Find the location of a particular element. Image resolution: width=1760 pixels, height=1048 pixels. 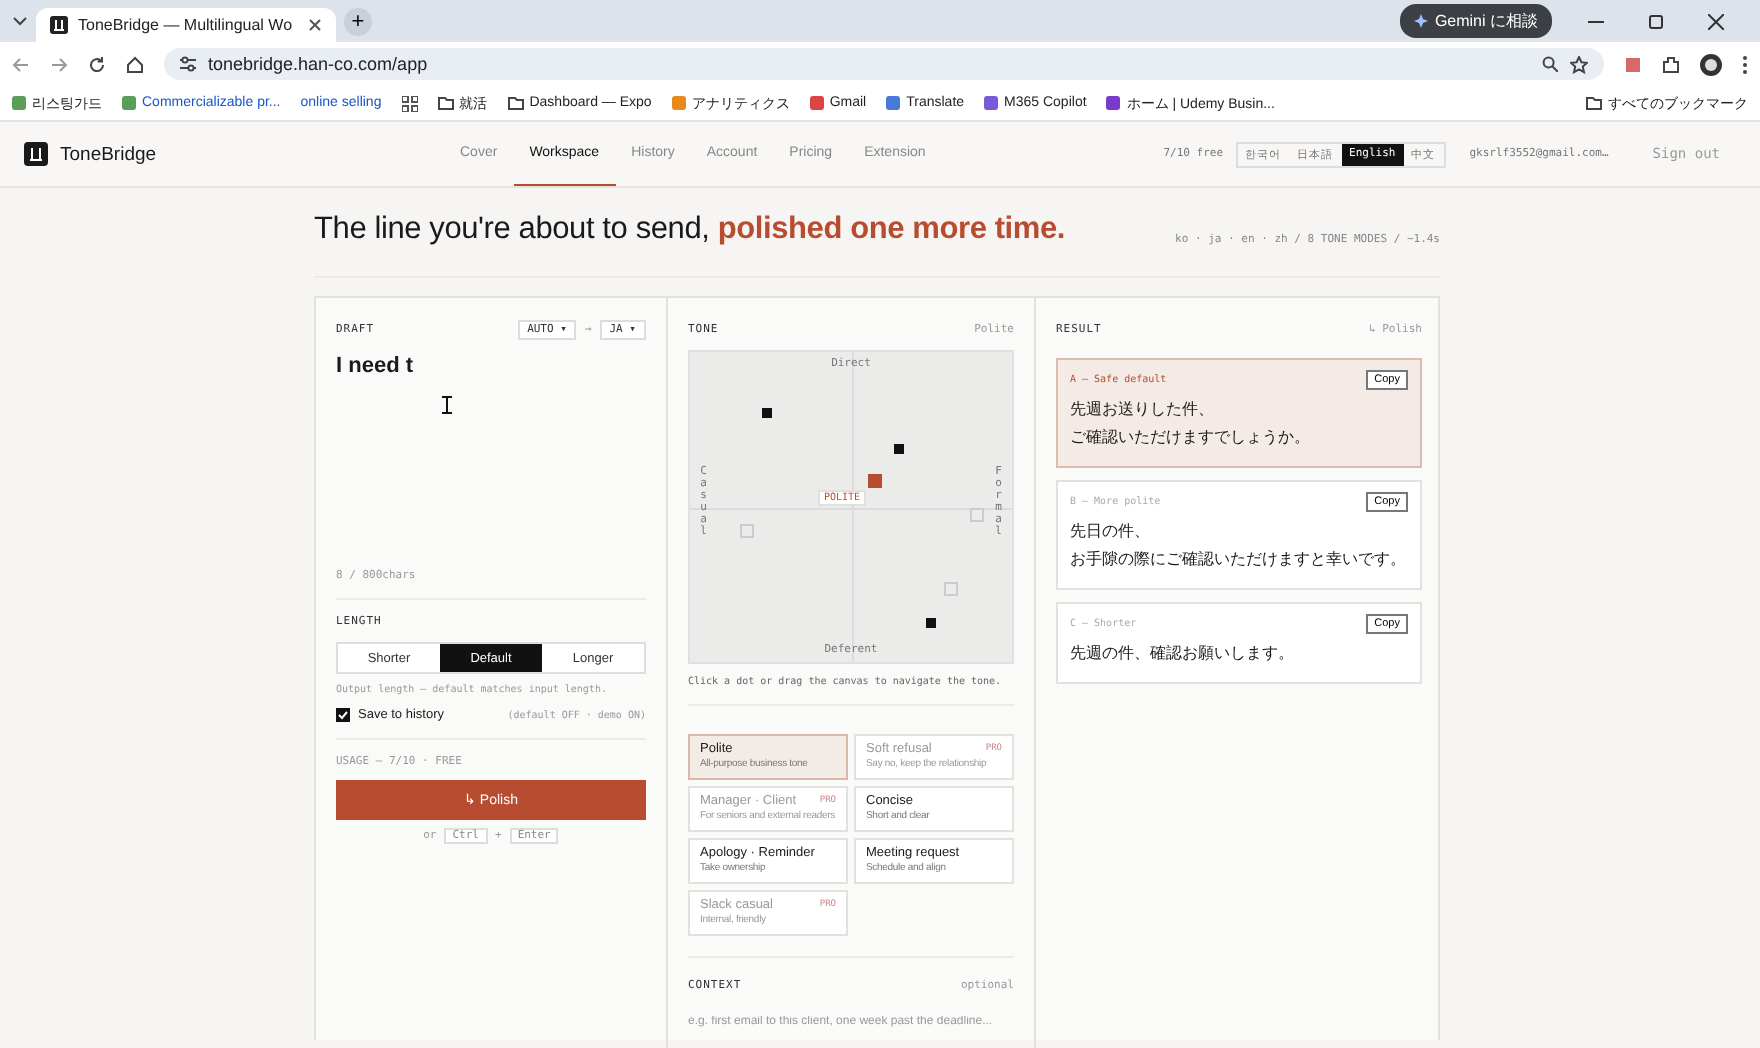

browser-tab: ToneBridge — Multilingual Wo is located at coordinates (186, 25).